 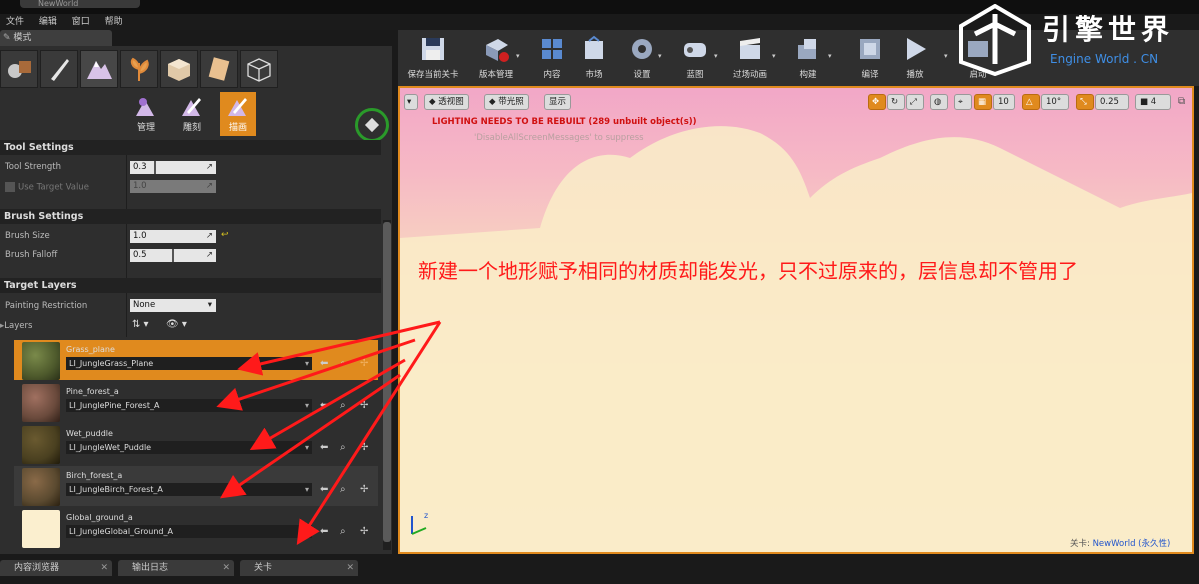 I want to click on painting-restriction-select: None ▾, so click(x=173, y=305).